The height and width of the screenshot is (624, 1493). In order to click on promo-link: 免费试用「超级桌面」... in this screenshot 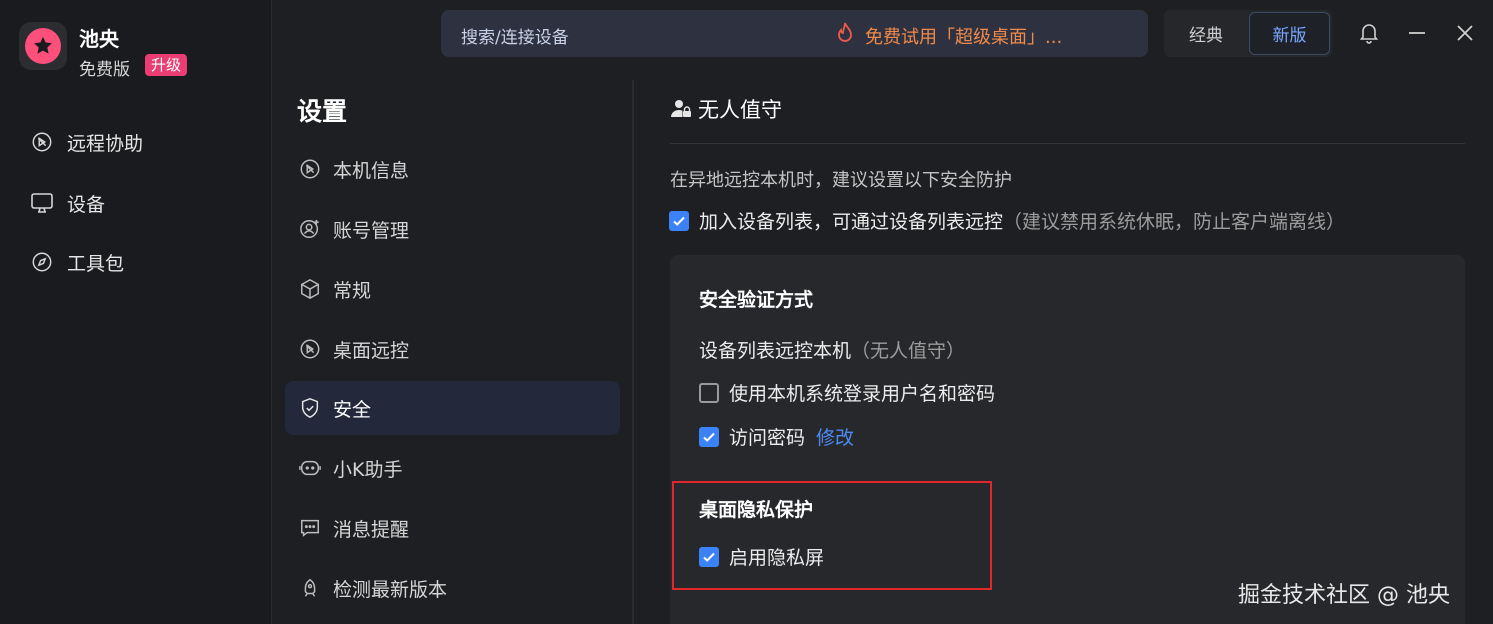, I will do `click(948, 35)`.